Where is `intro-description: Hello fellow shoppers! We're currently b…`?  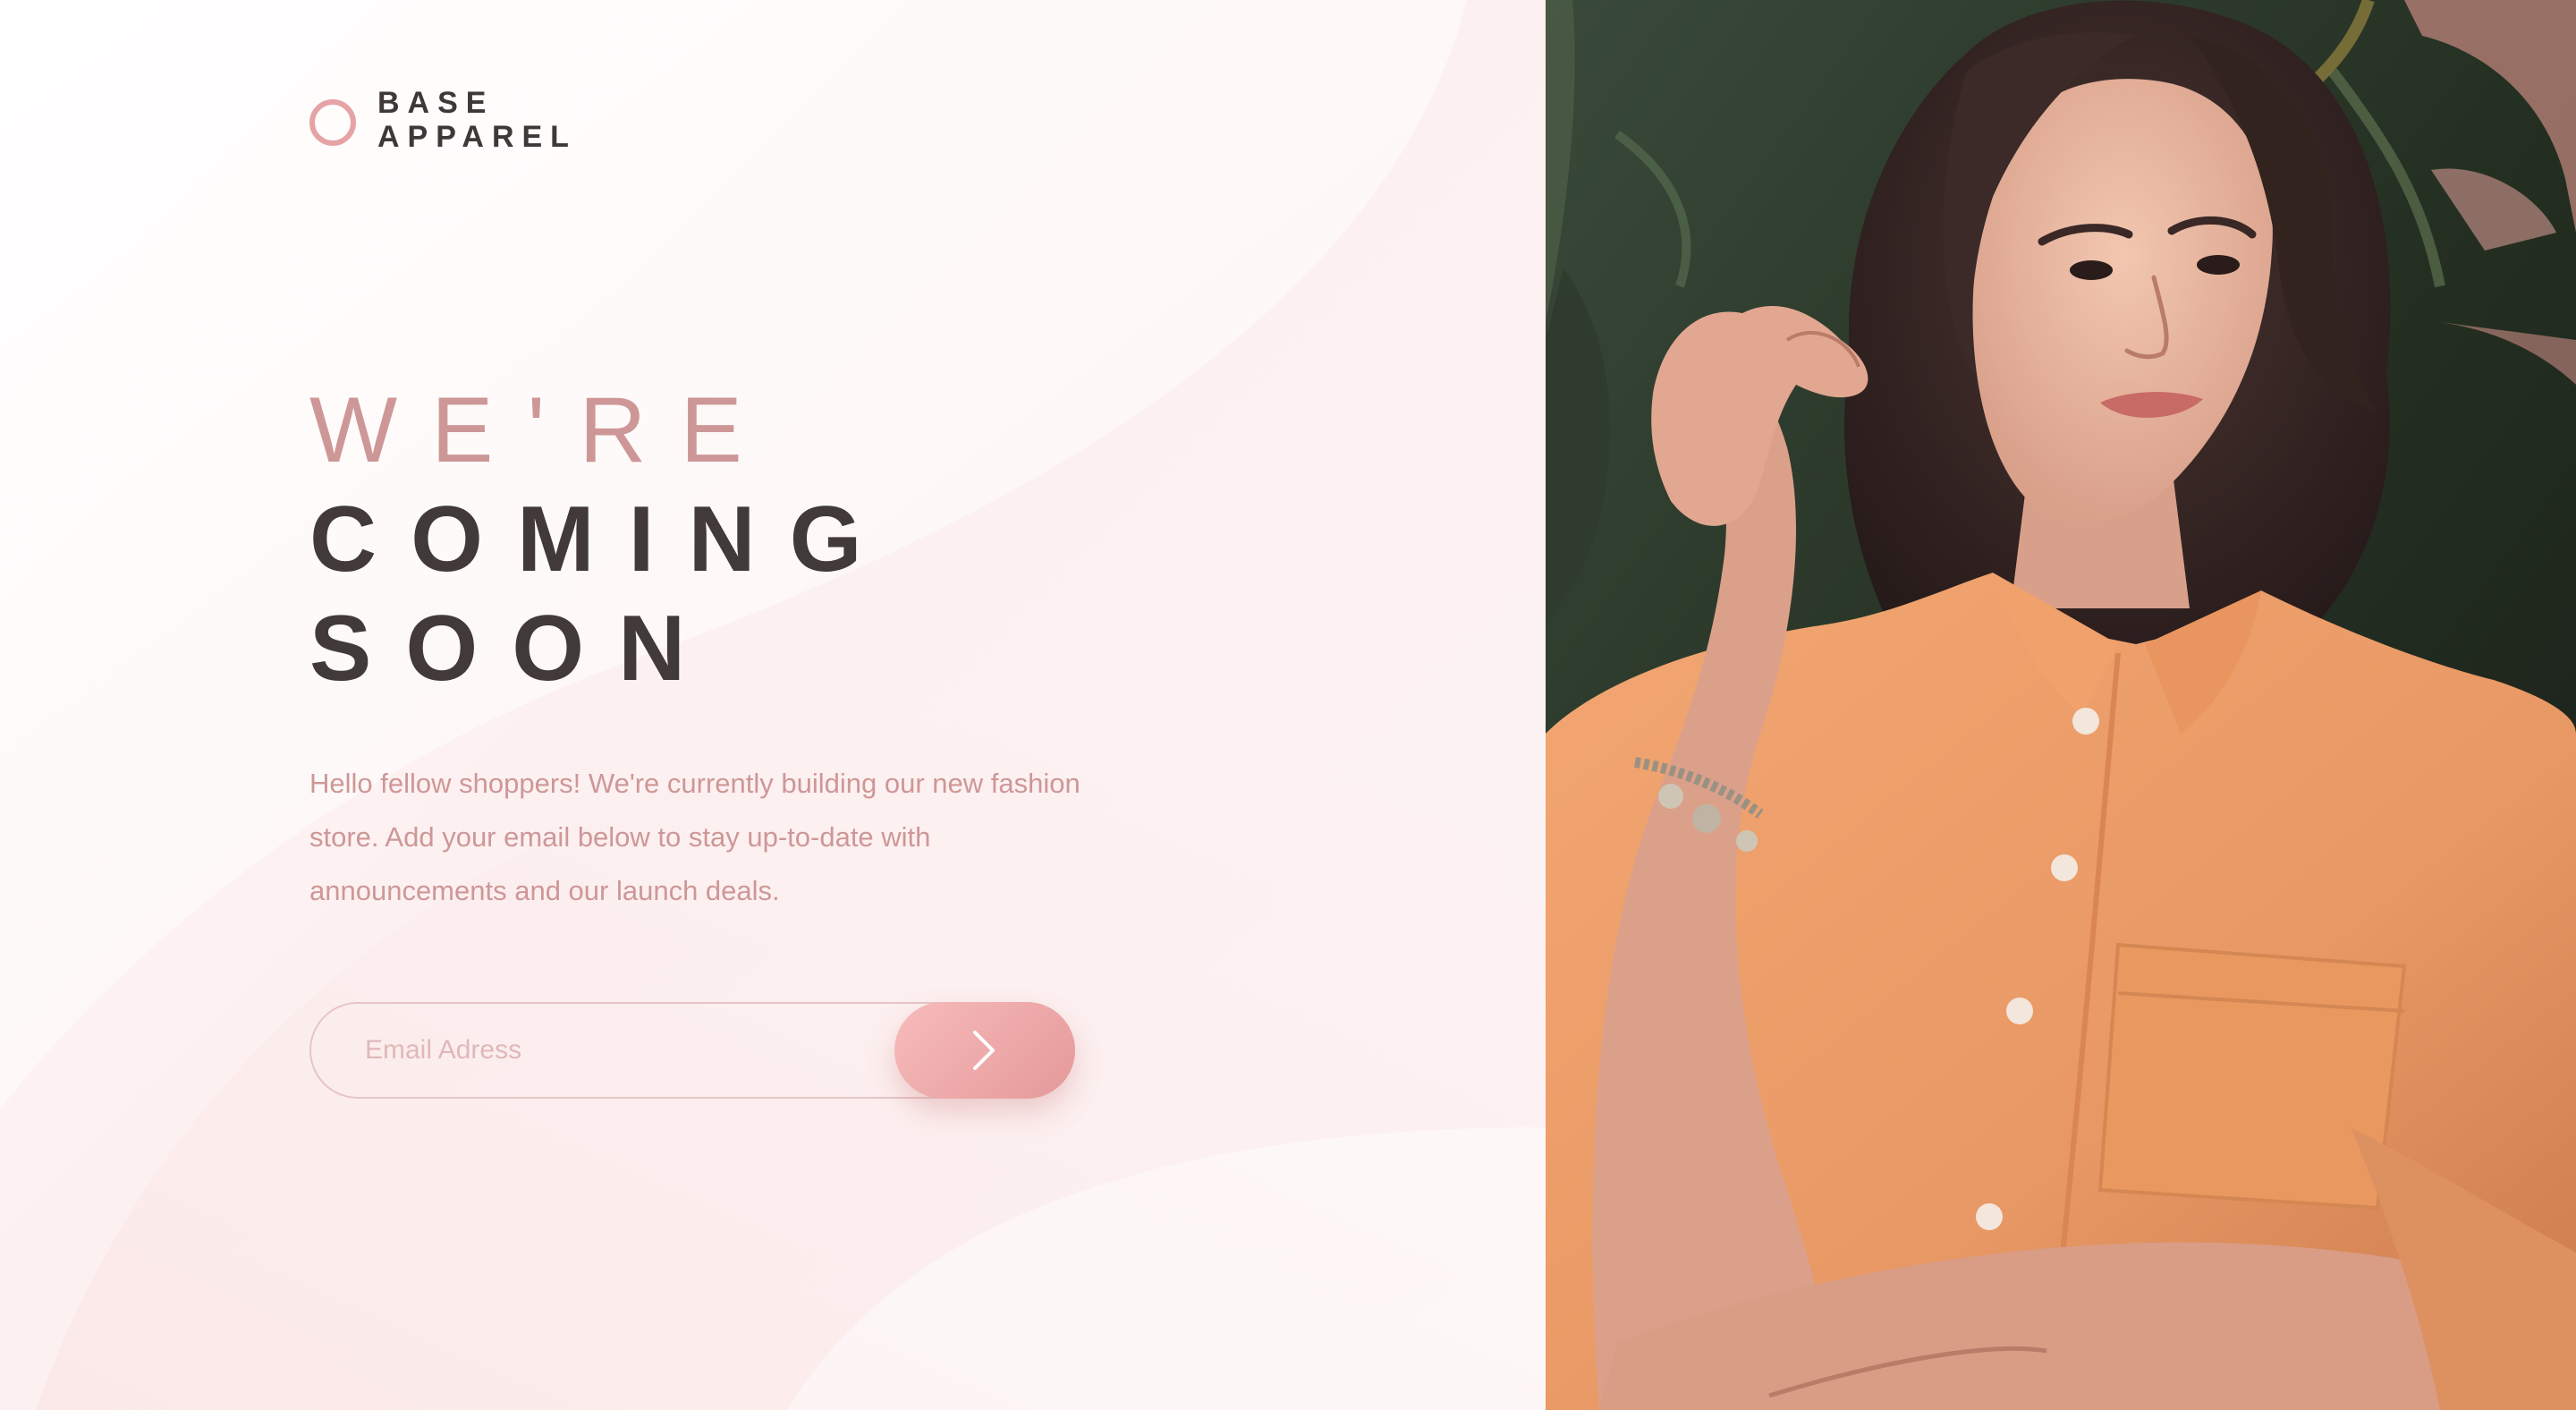
intro-description: Hello fellow shoppers! We're currently b… is located at coordinates (694, 837).